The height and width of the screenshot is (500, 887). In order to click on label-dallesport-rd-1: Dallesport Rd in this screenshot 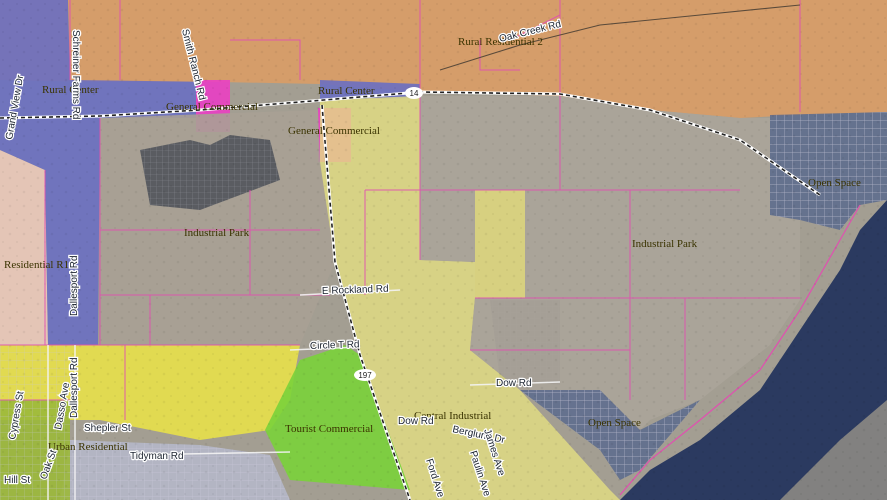, I will do `click(74, 285)`.